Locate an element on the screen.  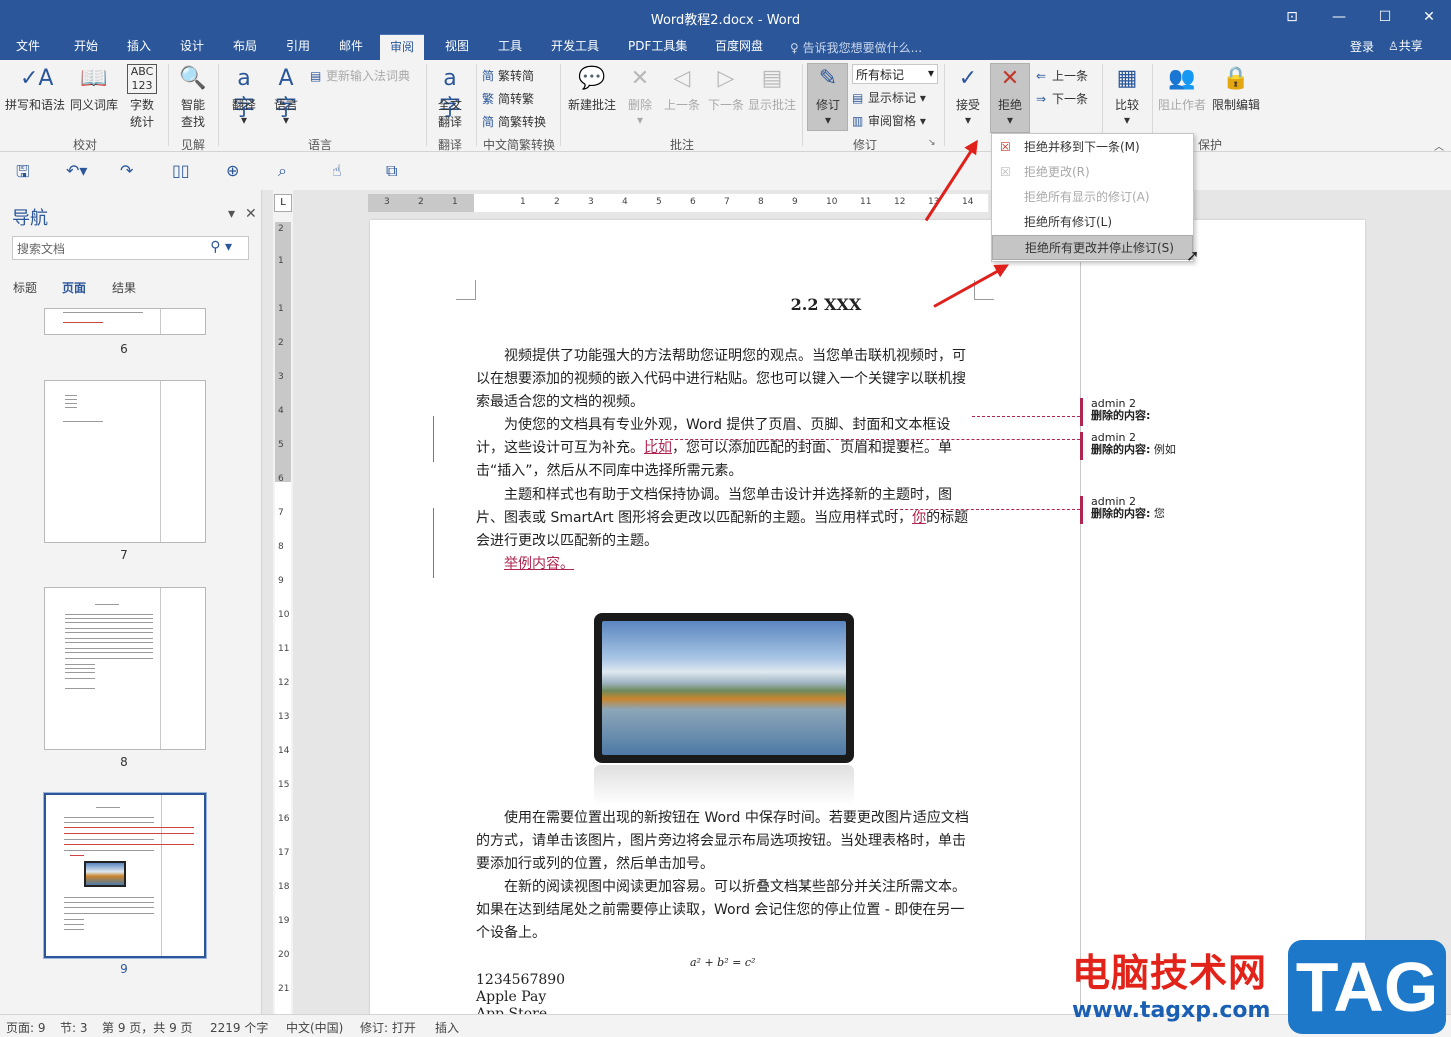
tab-selector: L is located at coordinates (283, 203).